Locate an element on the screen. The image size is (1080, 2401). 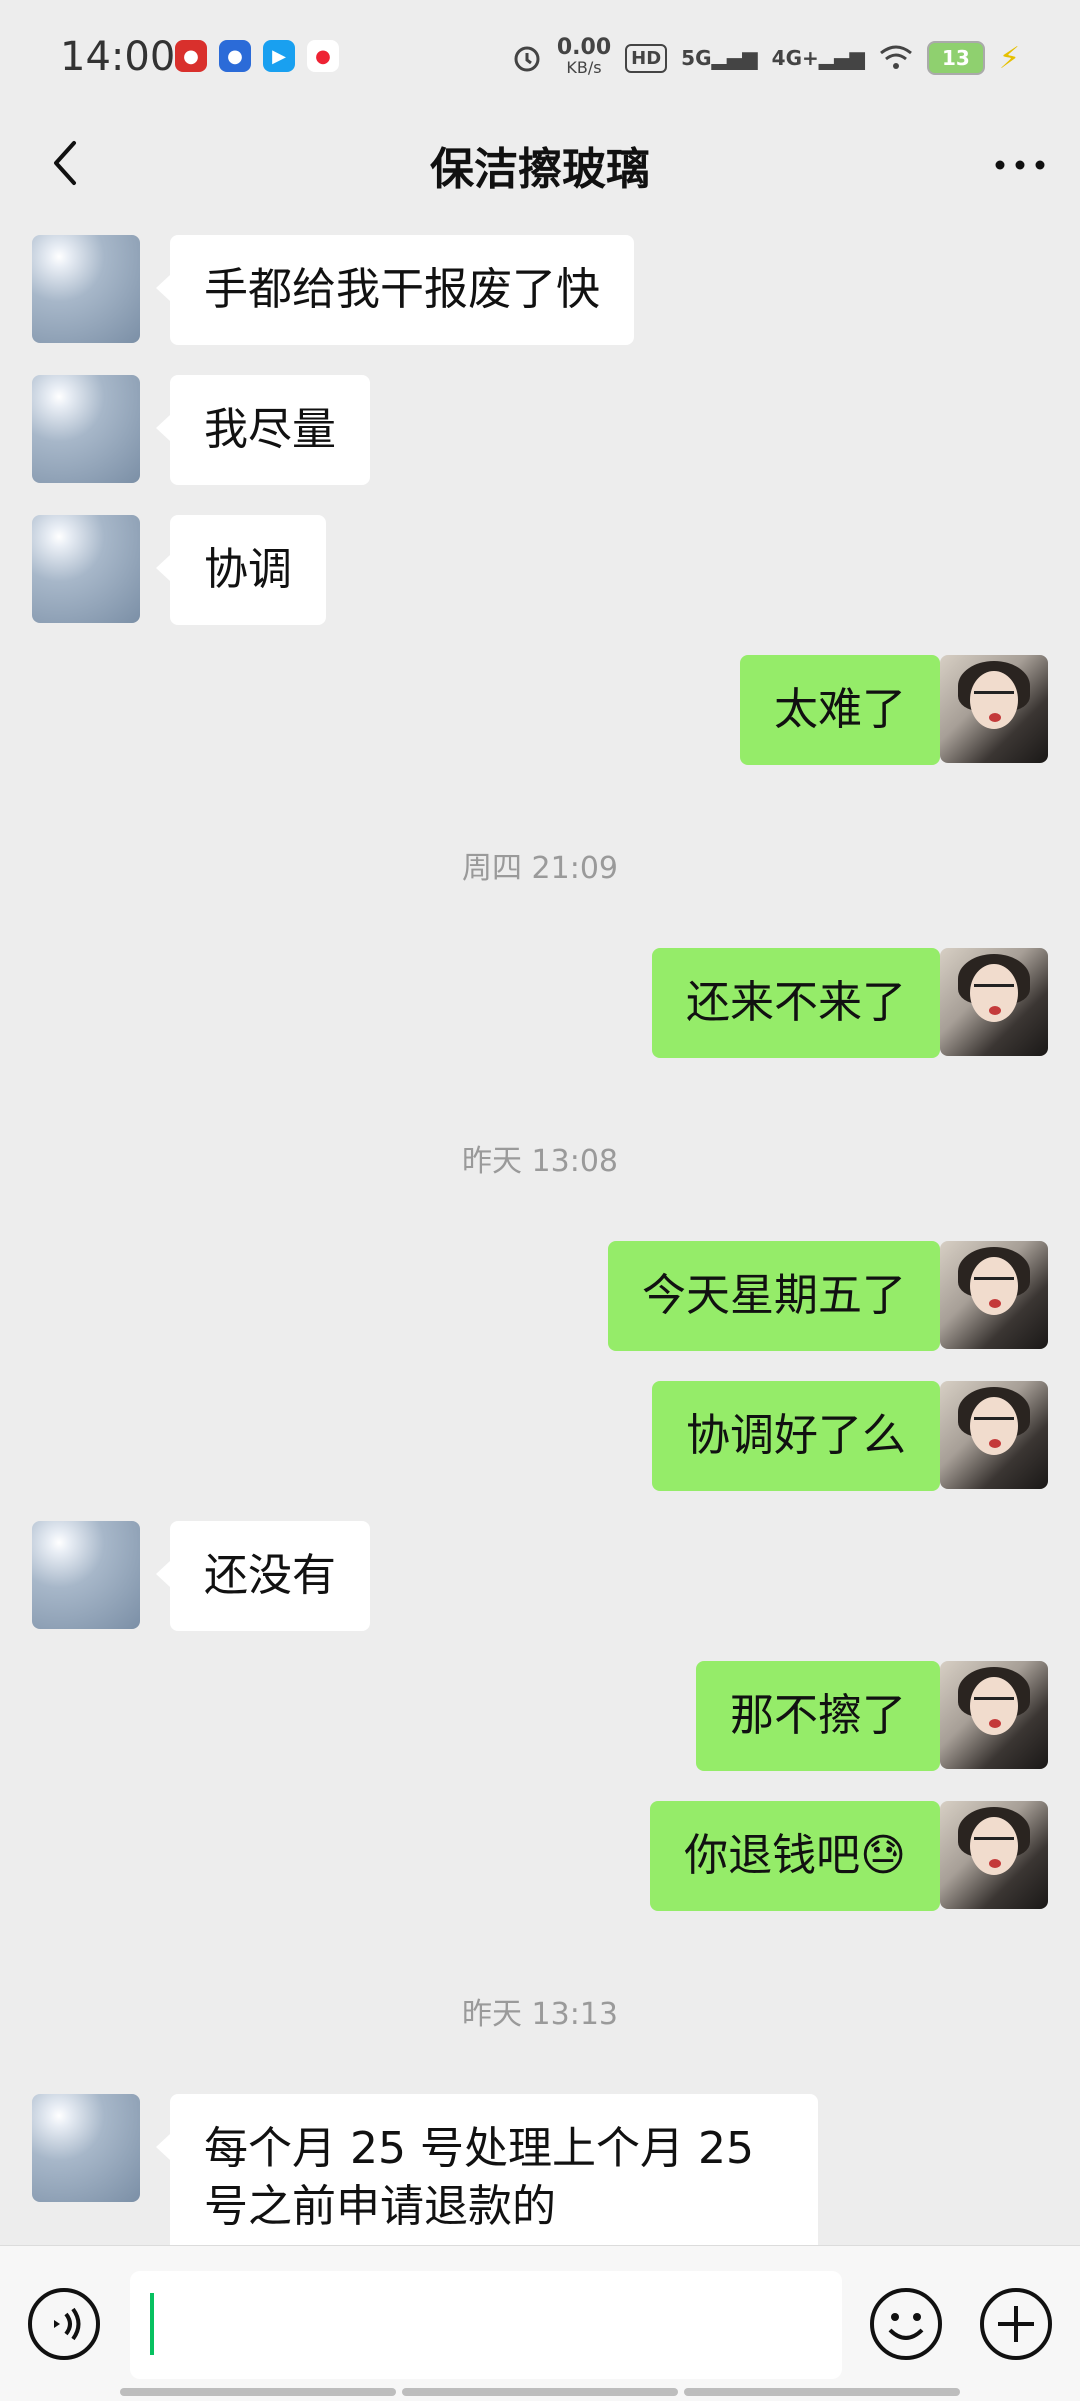
input-bar is located at coordinates (540, 2323).